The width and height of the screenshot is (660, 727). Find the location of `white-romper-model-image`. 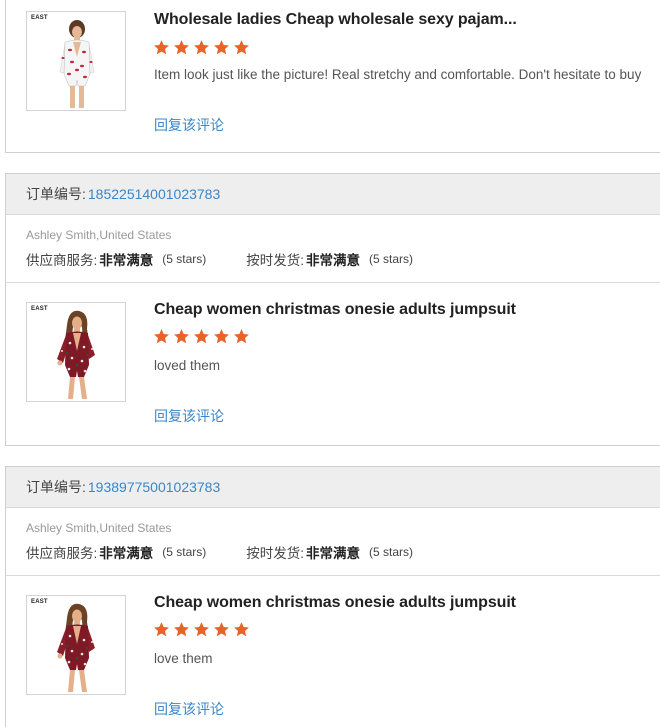

white-romper-model-image is located at coordinates (77, 64).